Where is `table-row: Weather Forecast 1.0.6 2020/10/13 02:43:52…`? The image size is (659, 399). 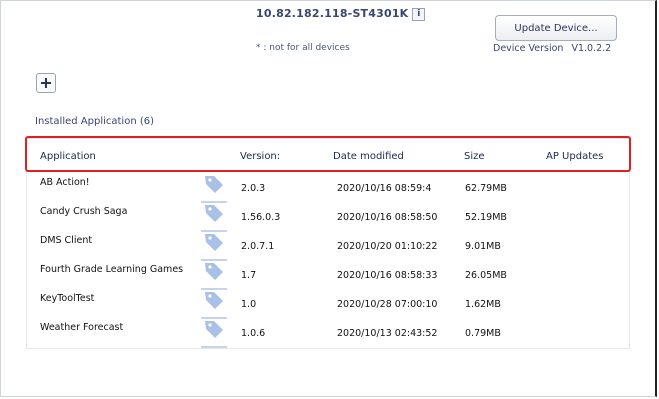 table-row: Weather Forecast 1.0.6 2020/10/13 02:43:52… is located at coordinates (328, 336).